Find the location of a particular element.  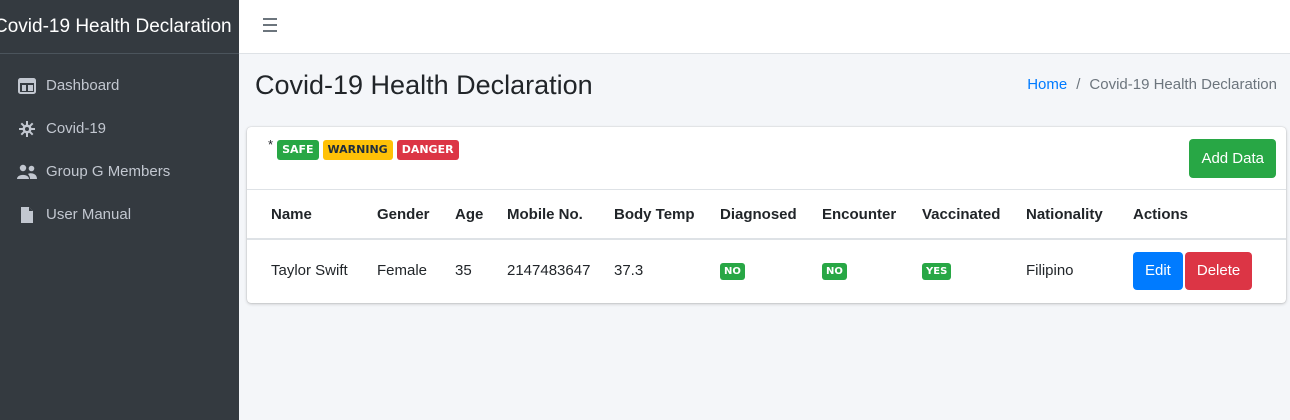

sidebar-item-group-g-members: Group G Members is located at coordinates (119, 171).